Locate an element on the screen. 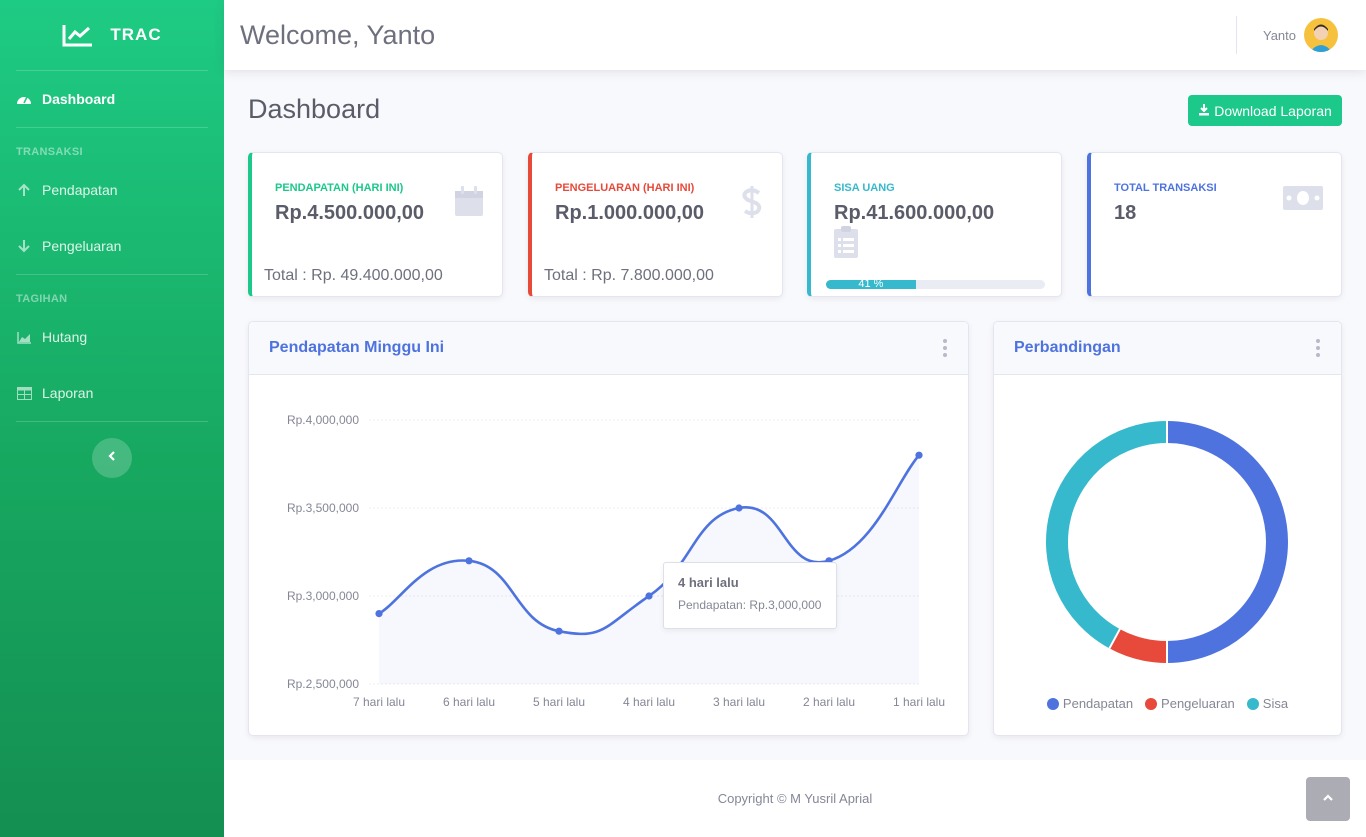 The width and height of the screenshot is (1366, 837). sisa-progress-bar: 41 % is located at coordinates (935, 284).